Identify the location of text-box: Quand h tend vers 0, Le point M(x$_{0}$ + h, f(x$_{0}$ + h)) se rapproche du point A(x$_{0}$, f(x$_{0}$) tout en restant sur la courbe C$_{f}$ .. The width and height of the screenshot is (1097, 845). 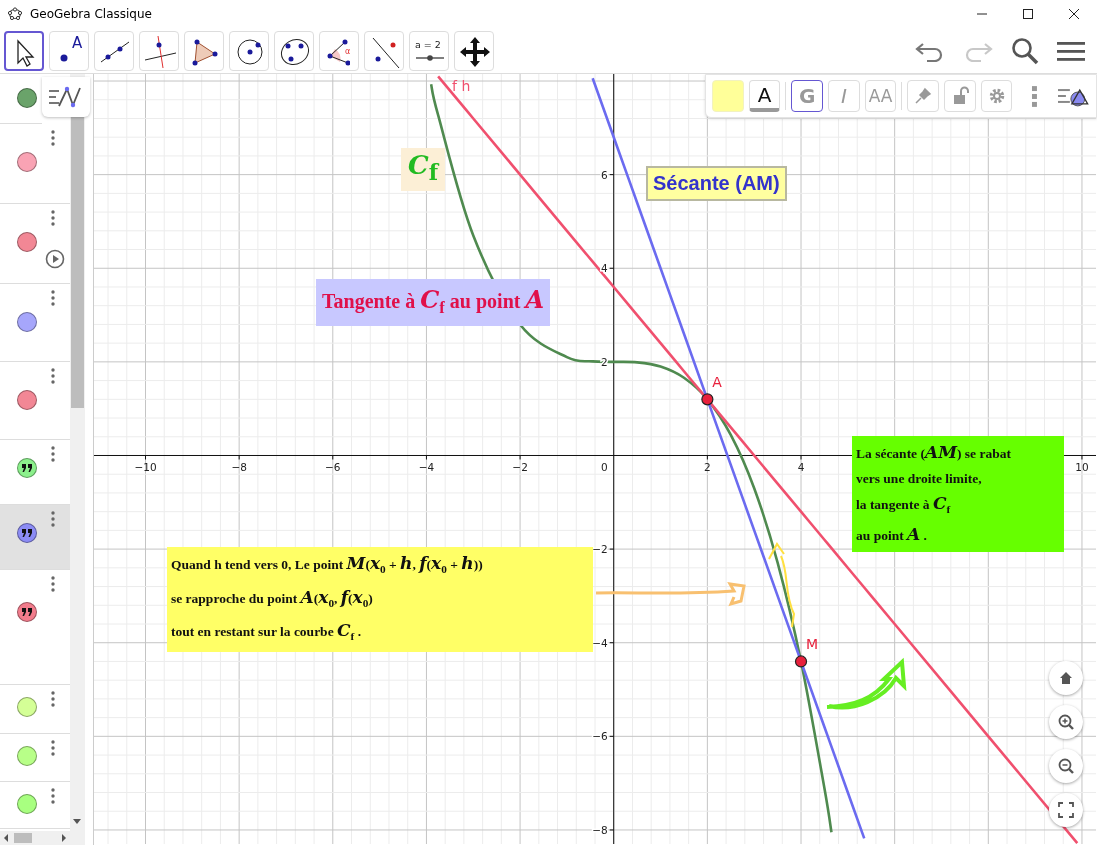
(380, 600).